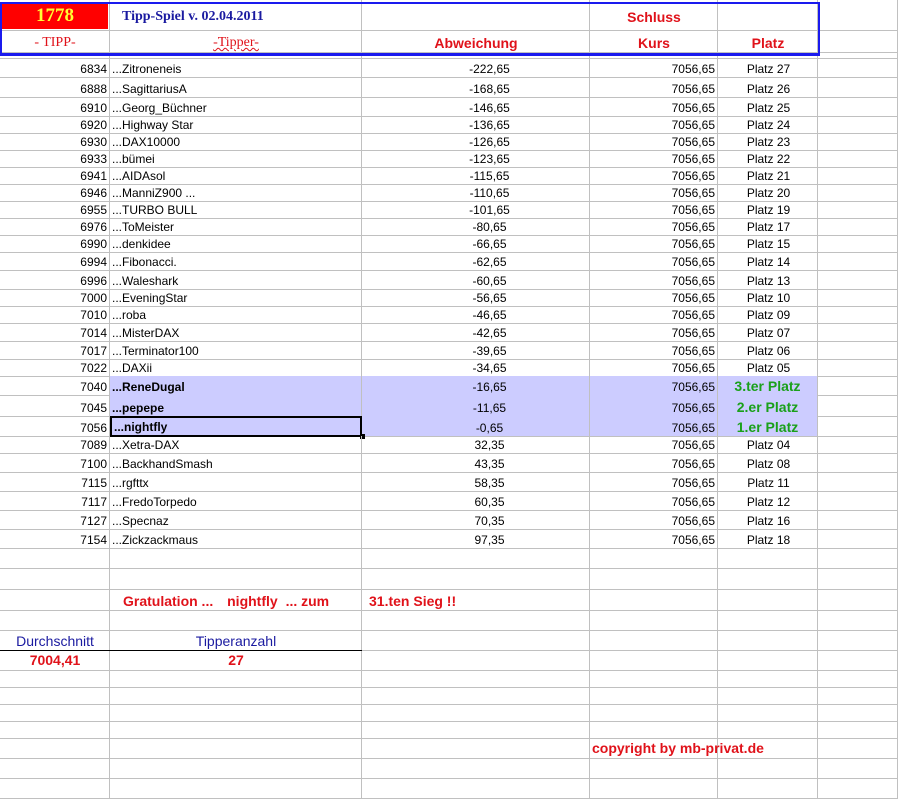  What do you see at coordinates (768, 176) in the screenshot?
I see `rank-cell: Platz 21` at bounding box center [768, 176].